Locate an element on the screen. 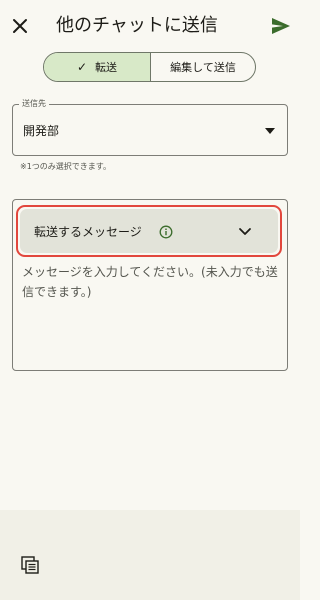 The height and width of the screenshot is (600, 320). info-icon is located at coordinates (166, 232).